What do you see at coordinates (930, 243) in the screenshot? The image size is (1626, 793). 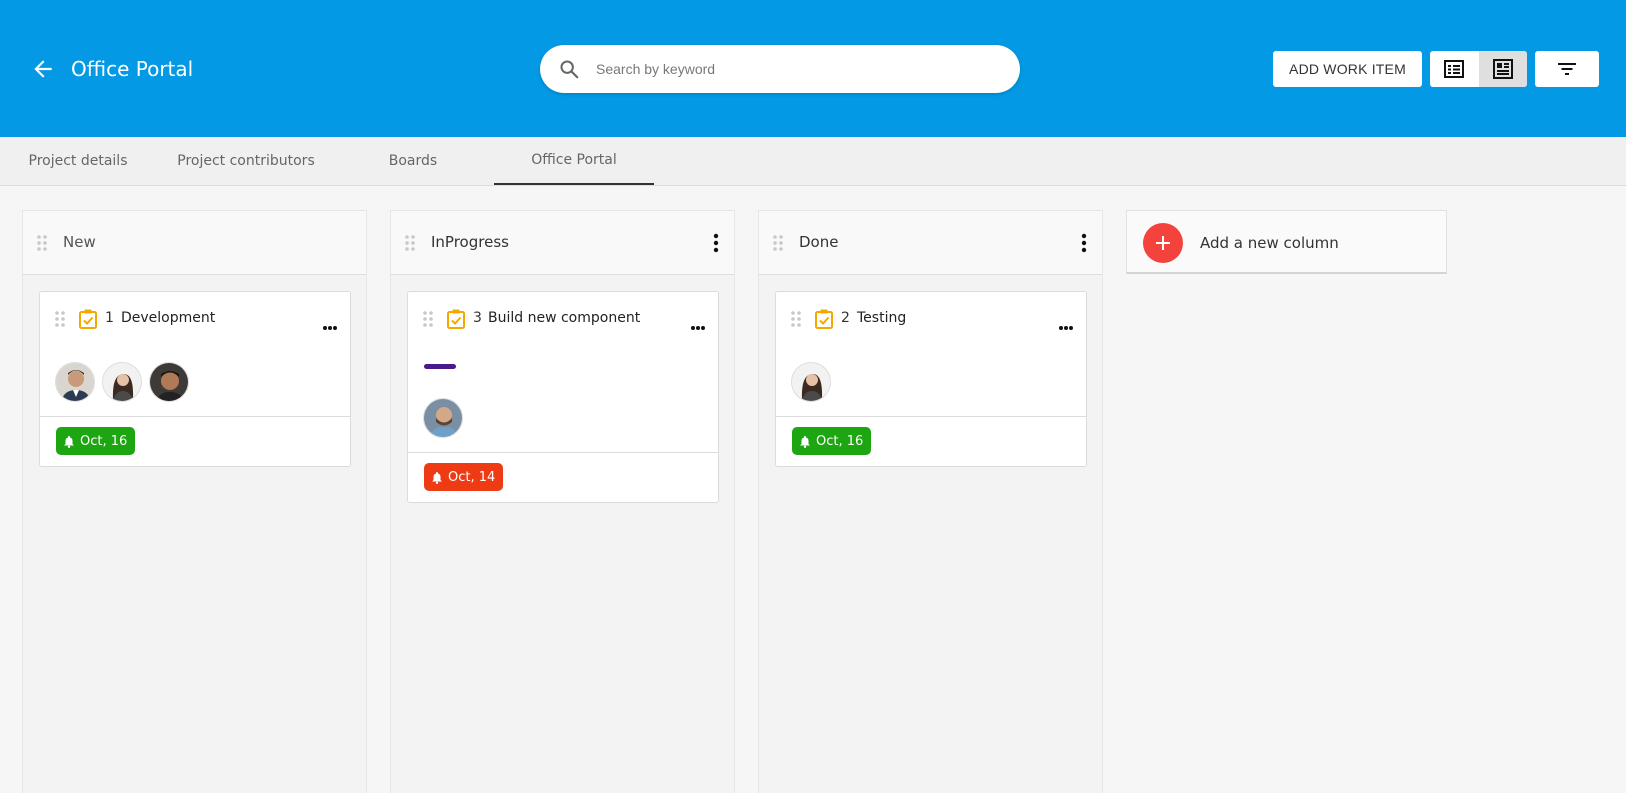 I see `column-header: Done` at bounding box center [930, 243].